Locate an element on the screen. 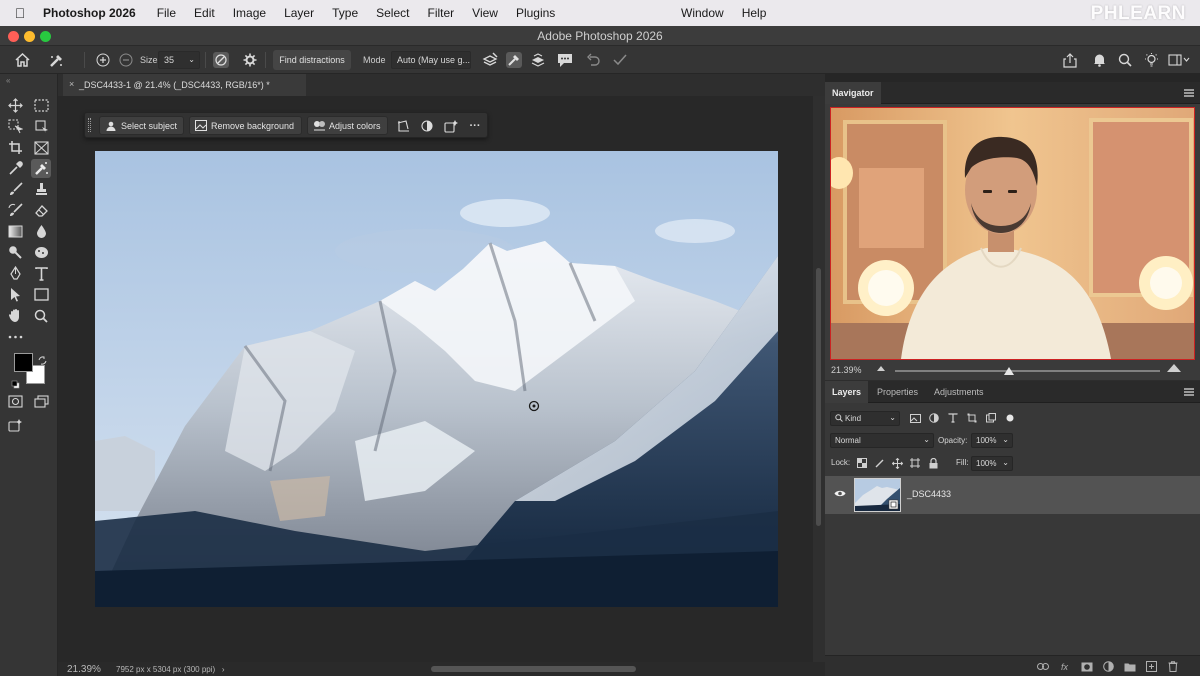 The image size is (1200, 676). status-zoom-value: 21.39% is located at coordinates (84, 669).